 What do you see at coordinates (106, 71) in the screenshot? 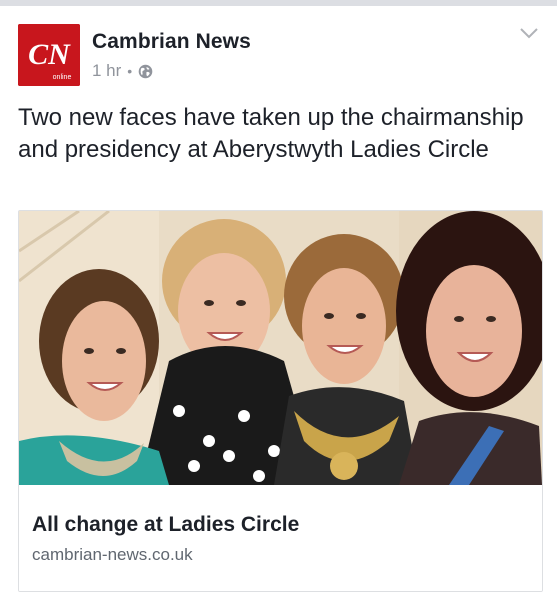
I see `timestamp: 1 hr` at bounding box center [106, 71].